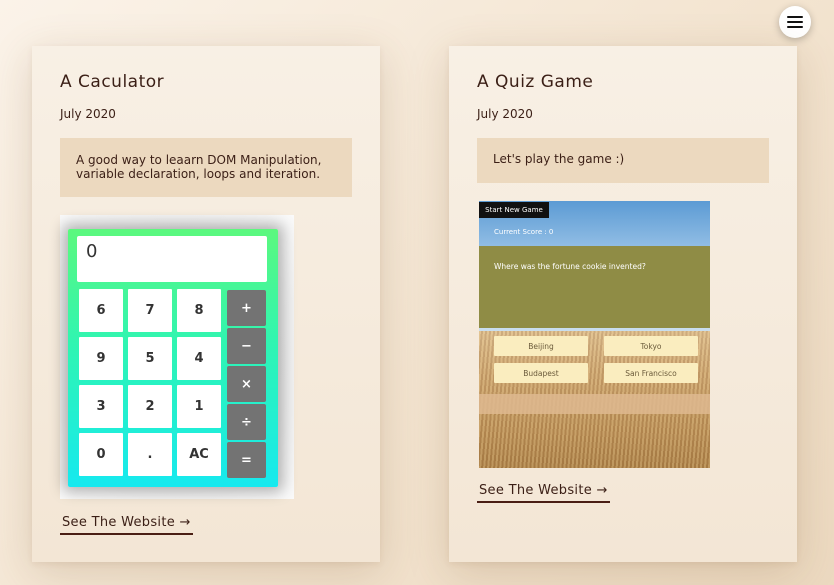 This screenshot has width=834, height=585. I want to click on quiz-answer: San Francisco, so click(651, 373).